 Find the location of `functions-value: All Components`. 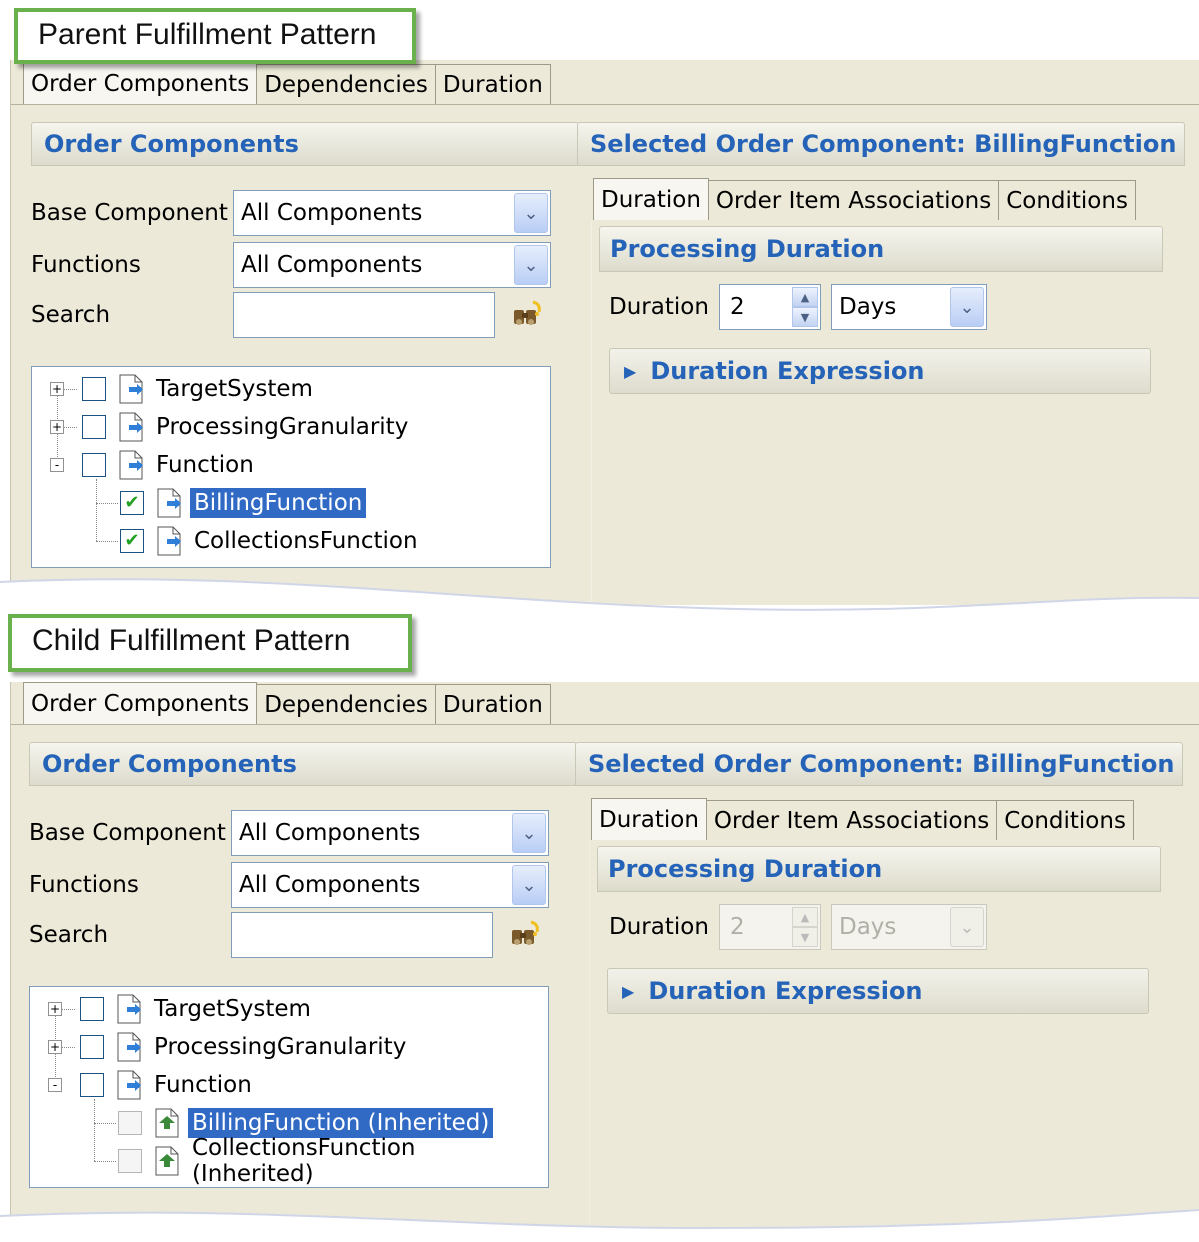

functions-value: All Components is located at coordinates (332, 265).